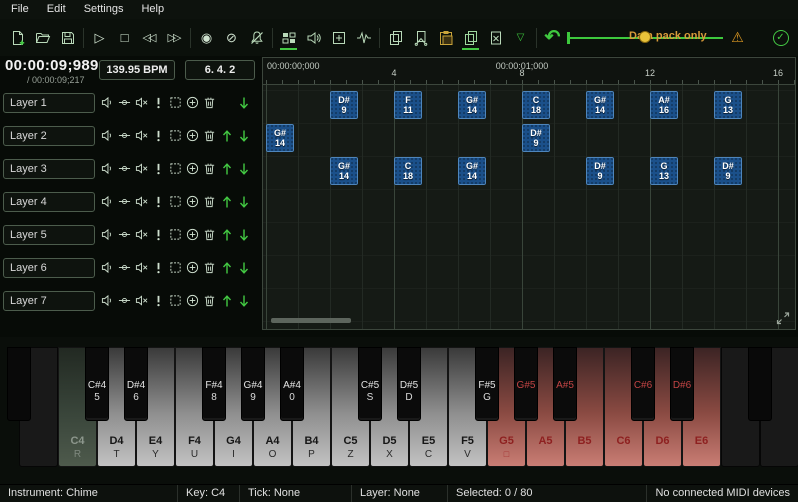 Image resolution: width=798 pixels, height=502 pixels. Describe the element at coordinates (104, 9) in the screenshot. I see `menu-item-settings: Settings` at that location.